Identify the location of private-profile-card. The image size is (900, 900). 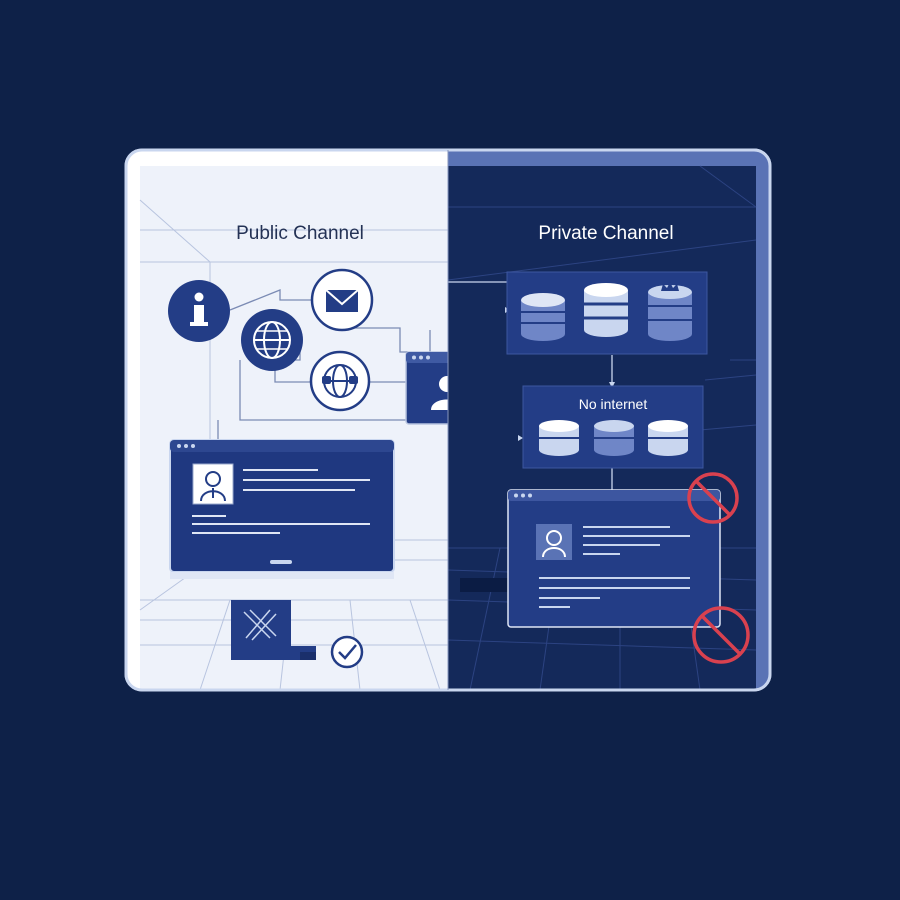
(614, 558).